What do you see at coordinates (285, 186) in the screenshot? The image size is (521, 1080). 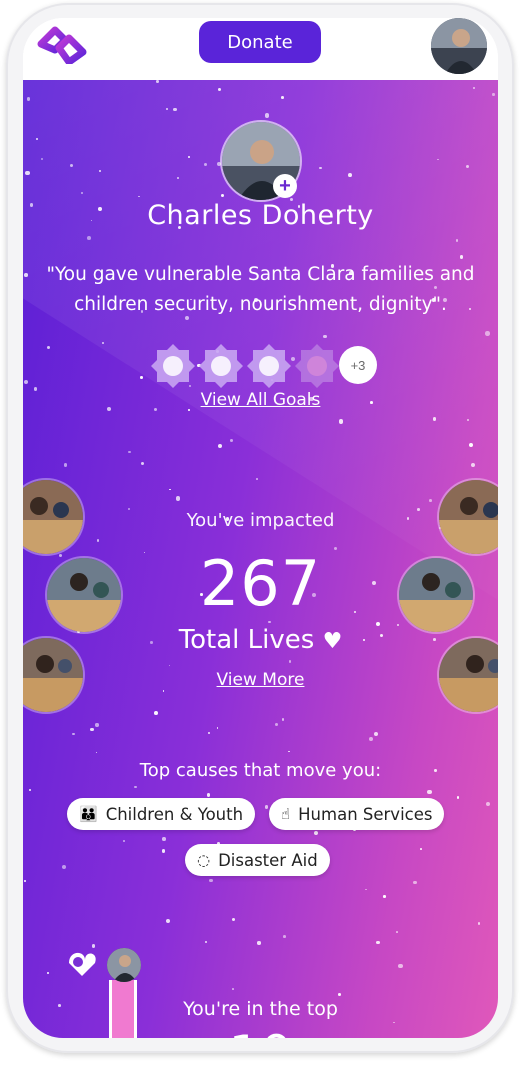 I see `add-photo-icon: +` at bounding box center [285, 186].